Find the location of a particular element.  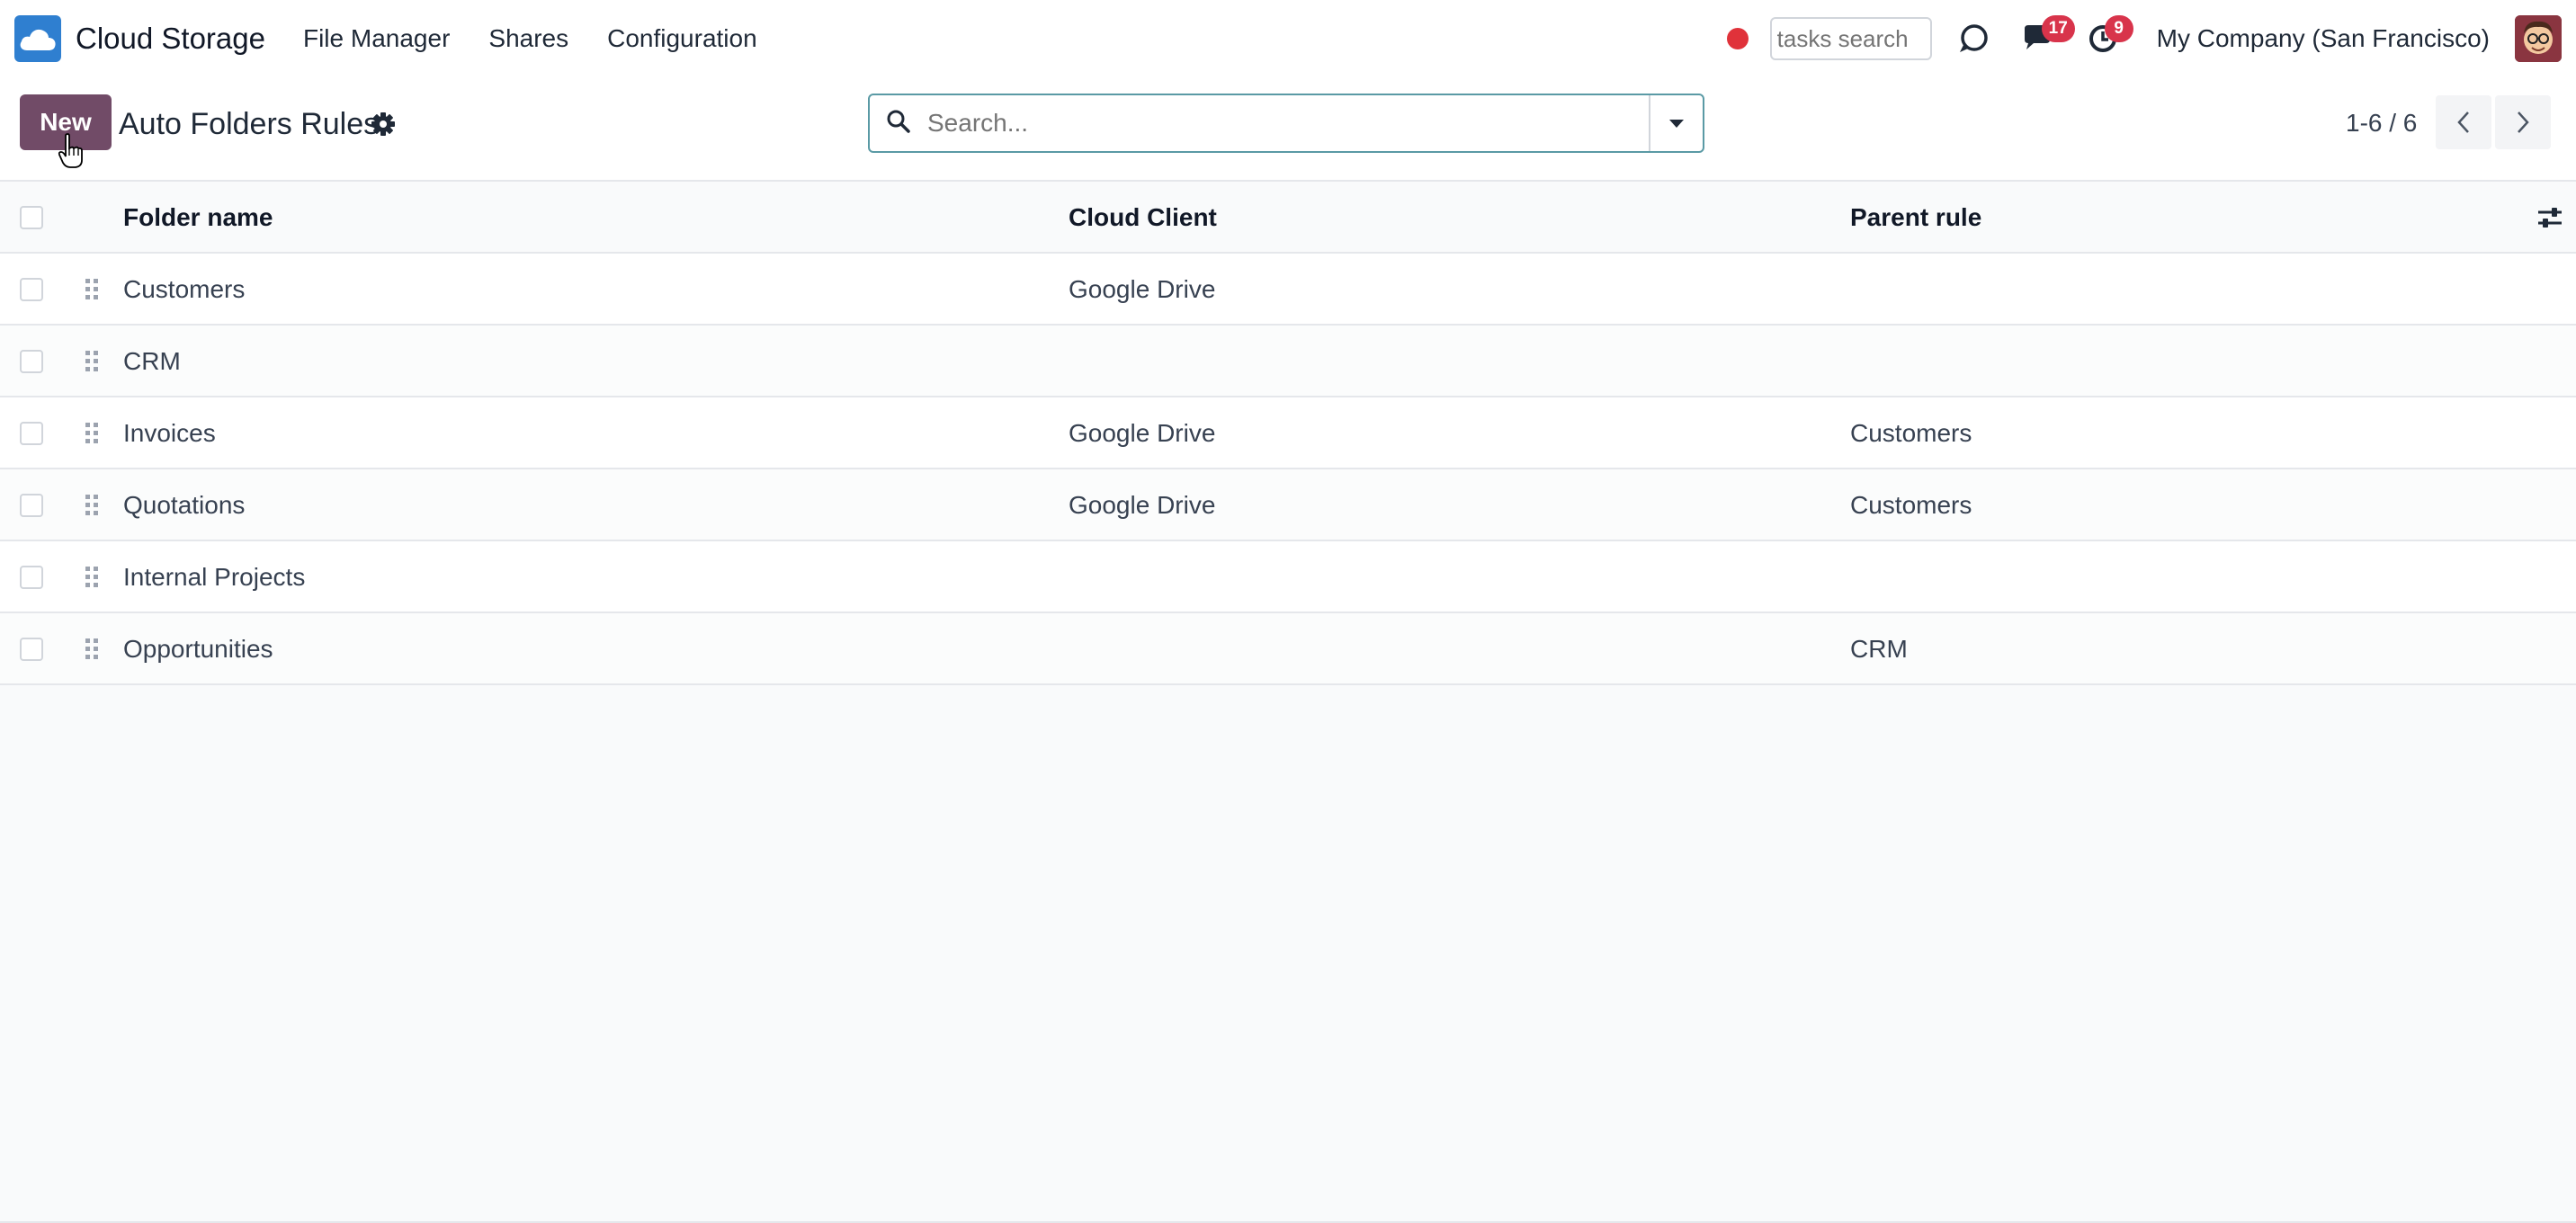

cell-folder-name: Opportunities is located at coordinates (198, 649).